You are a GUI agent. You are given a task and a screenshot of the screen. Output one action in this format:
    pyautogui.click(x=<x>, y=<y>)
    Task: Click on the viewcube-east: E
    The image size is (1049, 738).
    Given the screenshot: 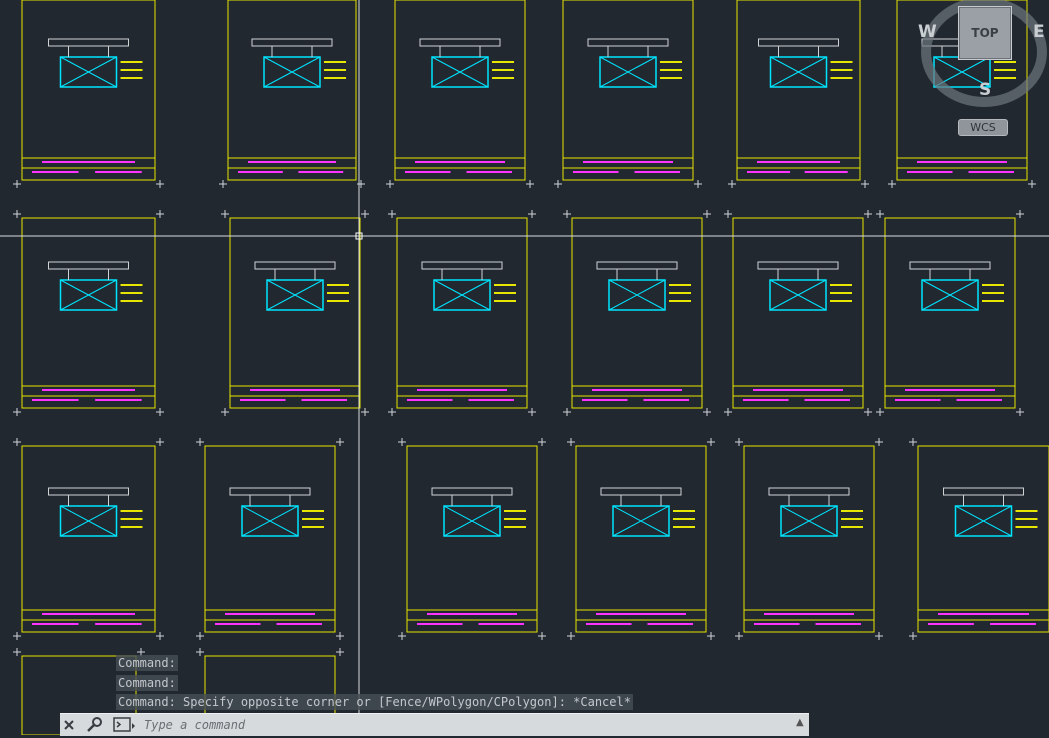 What is the action you would take?
    pyautogui.click(x=1039, y=32)
    